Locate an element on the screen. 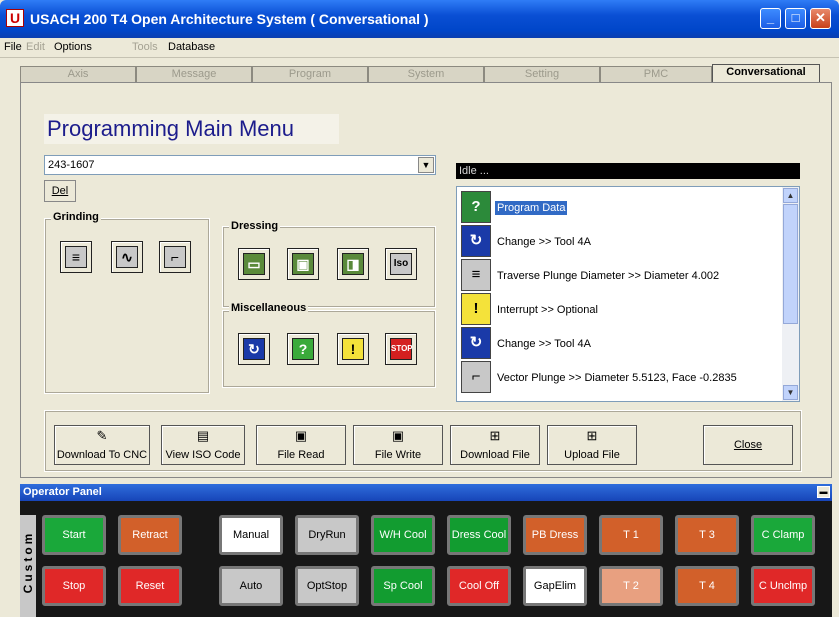 The width and height of the screenshot is (839, 617). traverse-grind-icon: ≡ is located at coordinates (76, 257).